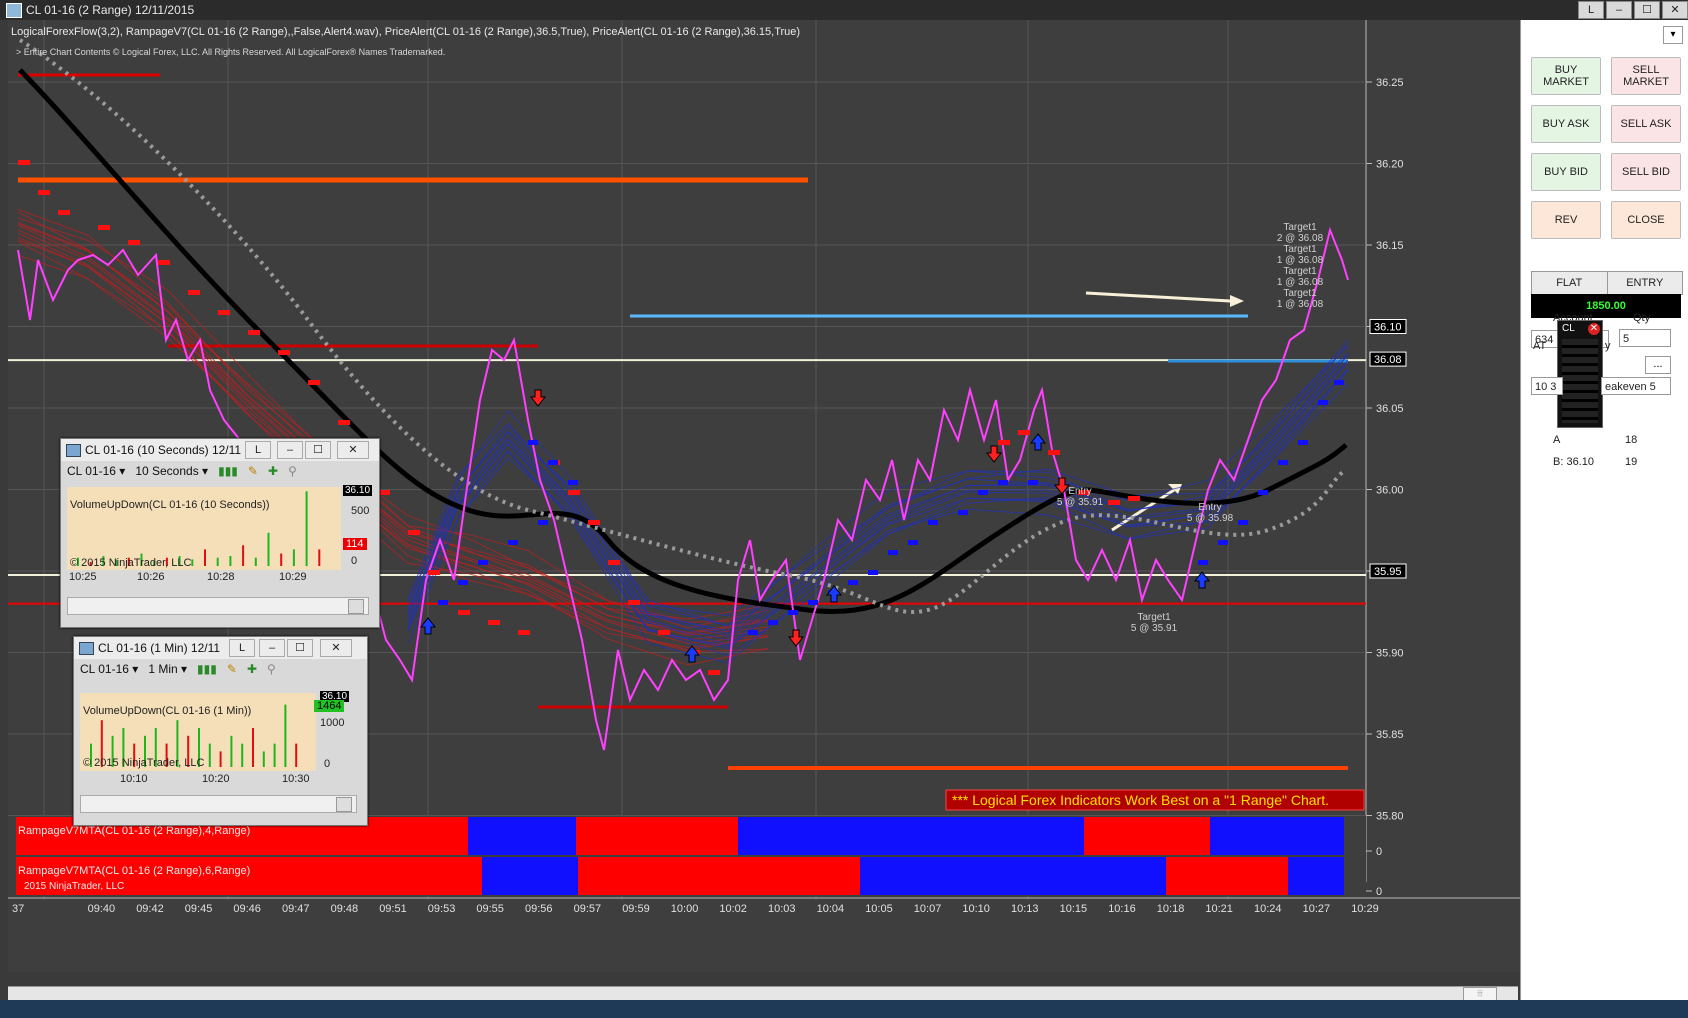 The image size is (1688, 1018). Describe the element at coordinates (1568, 328) in the screenshot. I see `ladder-label: CL` at that location.